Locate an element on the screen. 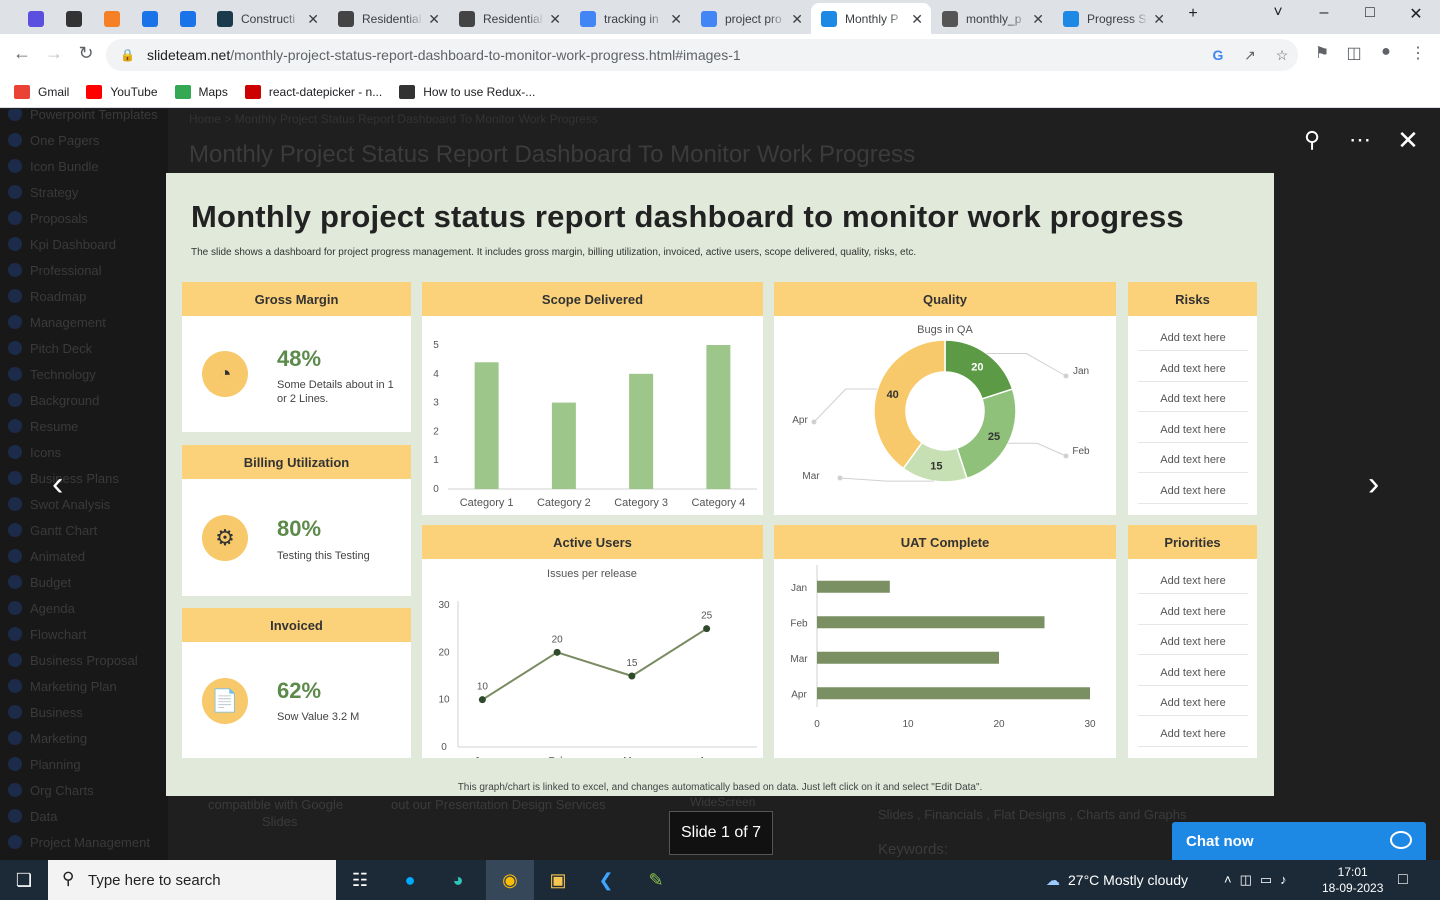  sidebar-item: Kpi Dashboard is located at coordinates (58, 244).